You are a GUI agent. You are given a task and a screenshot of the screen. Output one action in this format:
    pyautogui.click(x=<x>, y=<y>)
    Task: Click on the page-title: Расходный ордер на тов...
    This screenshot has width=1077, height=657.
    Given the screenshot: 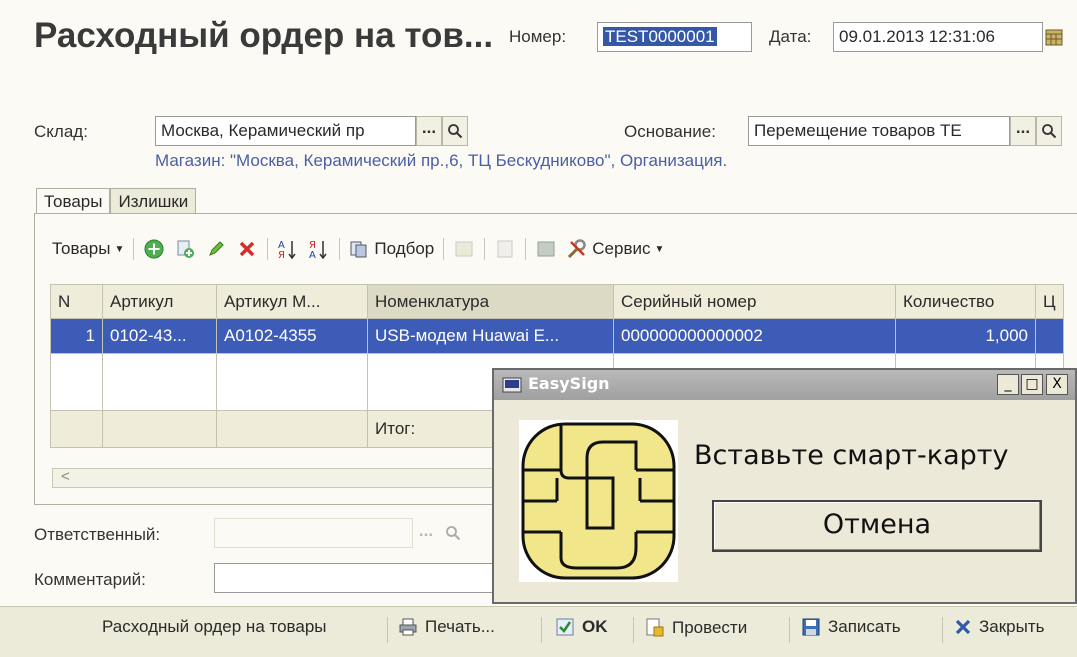 What is the action you would take?
    pyautogui.click(x=264, y=35)
    